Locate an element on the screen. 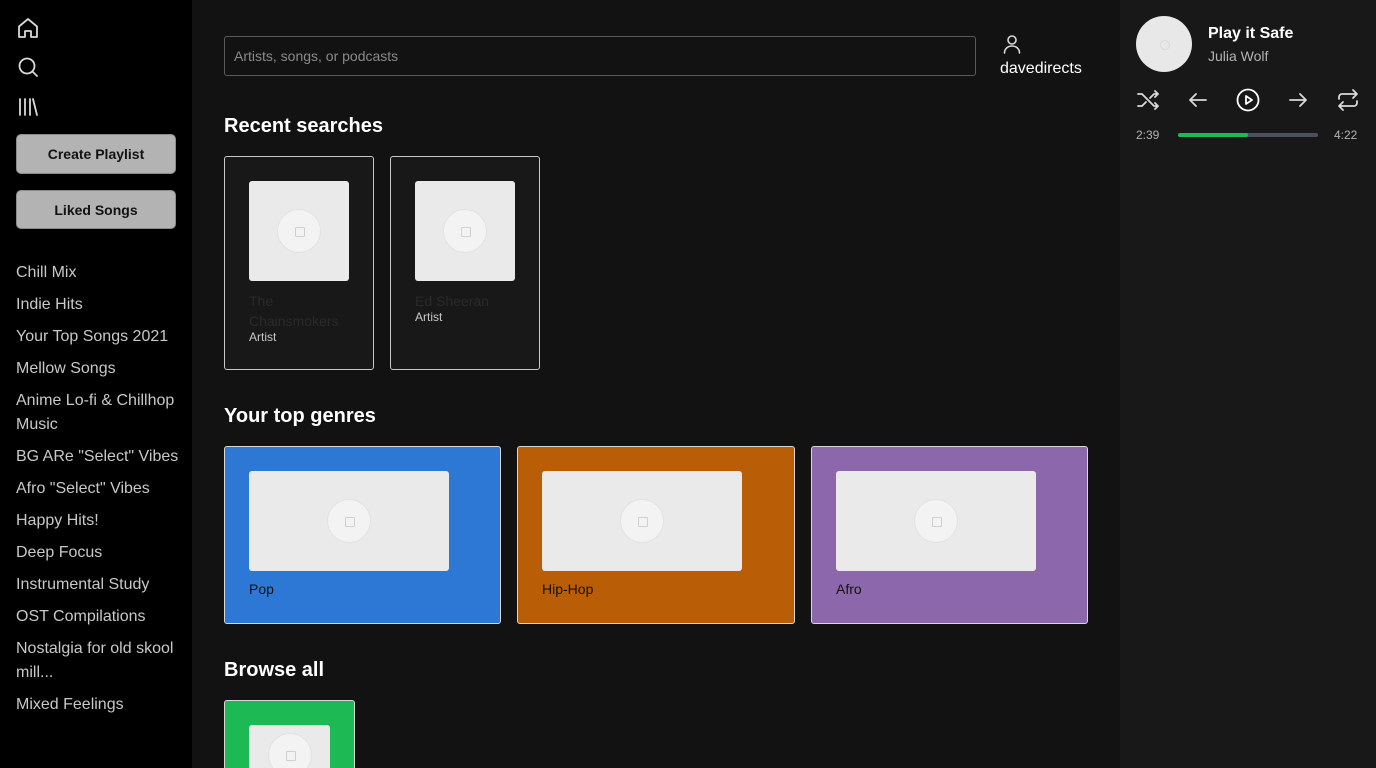 This screenshot has width=1376, height=768. search-input is located at coordinates (600, 56).